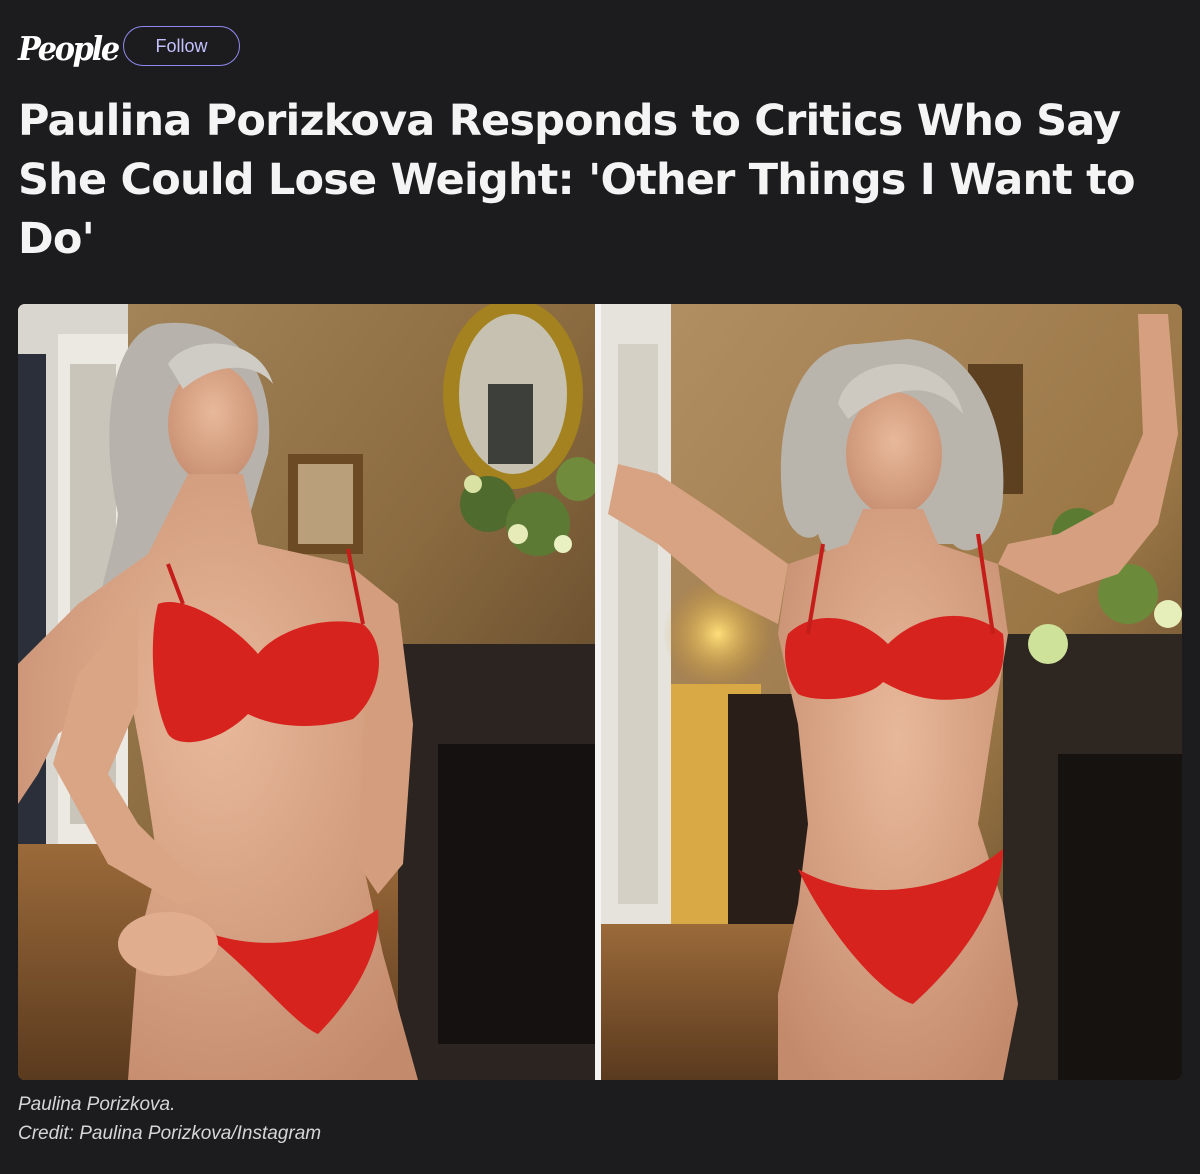 The height and width of the screenshot is (1174, 1200). What do you see at coordinates (170, 1133) in the screenshot?
I see `caption-credit: Credit: Paulina Porizkova/Instagram` at bounding box center [170, 1133].